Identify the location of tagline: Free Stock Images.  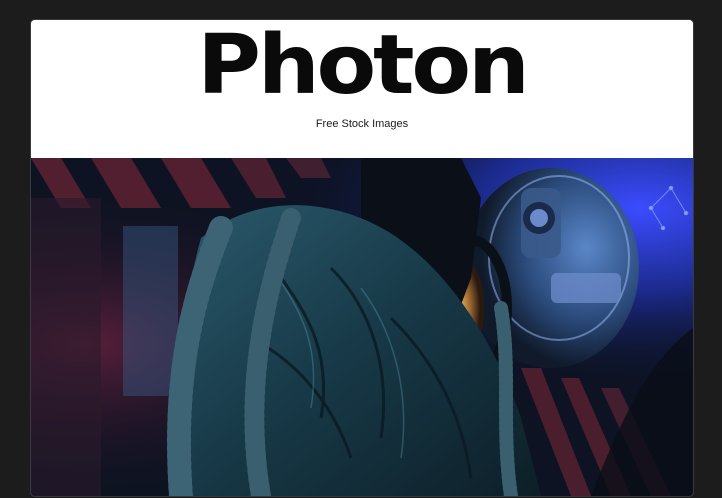
(362, 124).